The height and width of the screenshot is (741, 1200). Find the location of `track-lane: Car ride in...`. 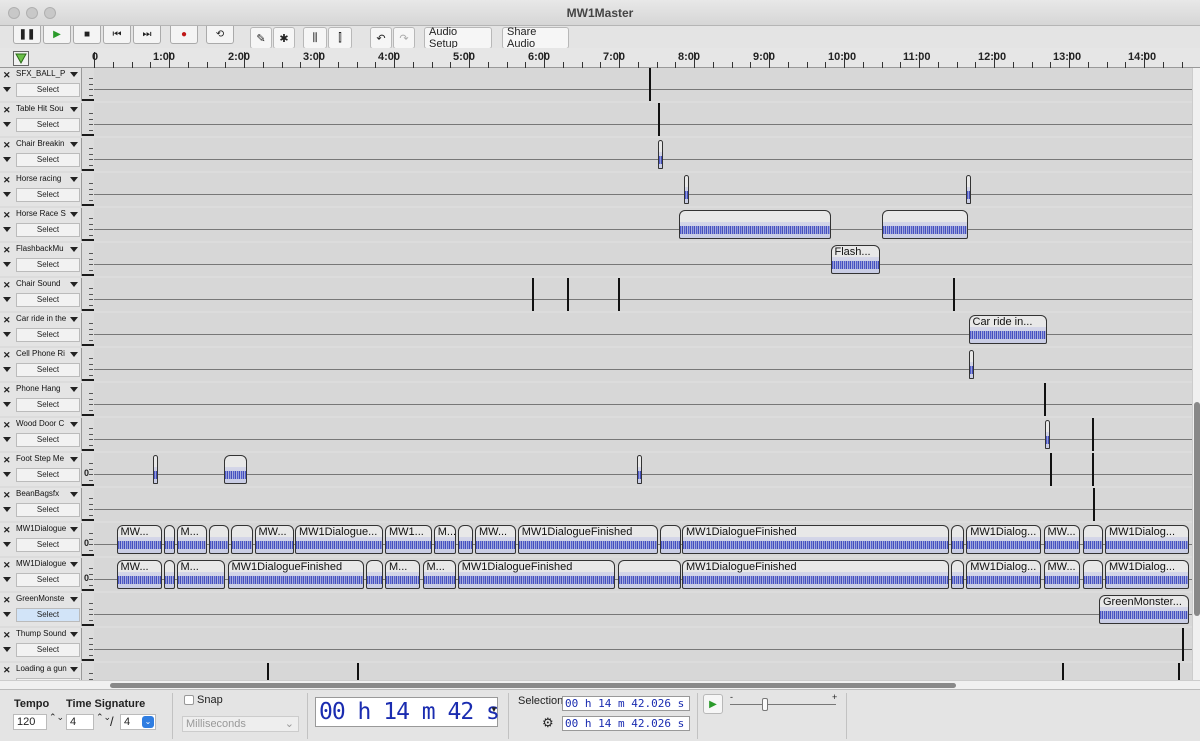

track-lane: Car ride in... is located at coordinates (643, 329).